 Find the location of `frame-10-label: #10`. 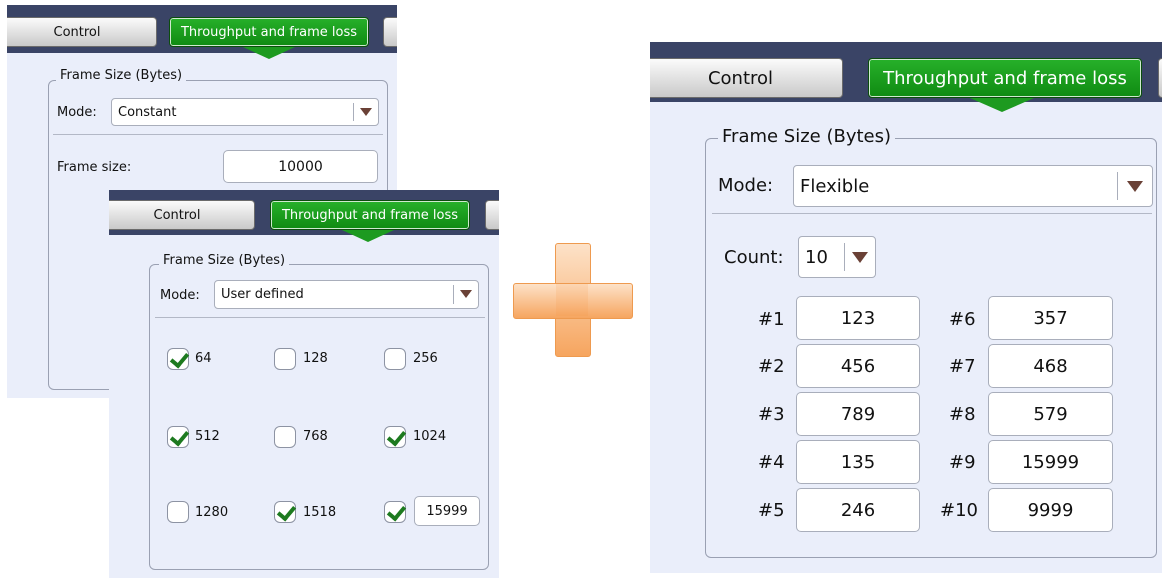

frame-10-label: #10 is located at coordinates (959, 510).